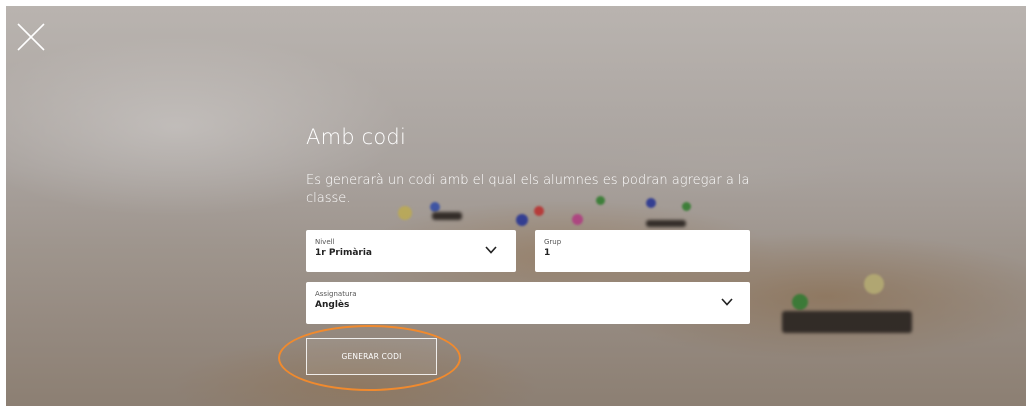 Image resolution: width=1032 pixels, height=409 pixels. What do you see at coordinates (356, 137) in the screenshot?
I see `dialog-title: Amb codi` at bounding box center [356, 137].